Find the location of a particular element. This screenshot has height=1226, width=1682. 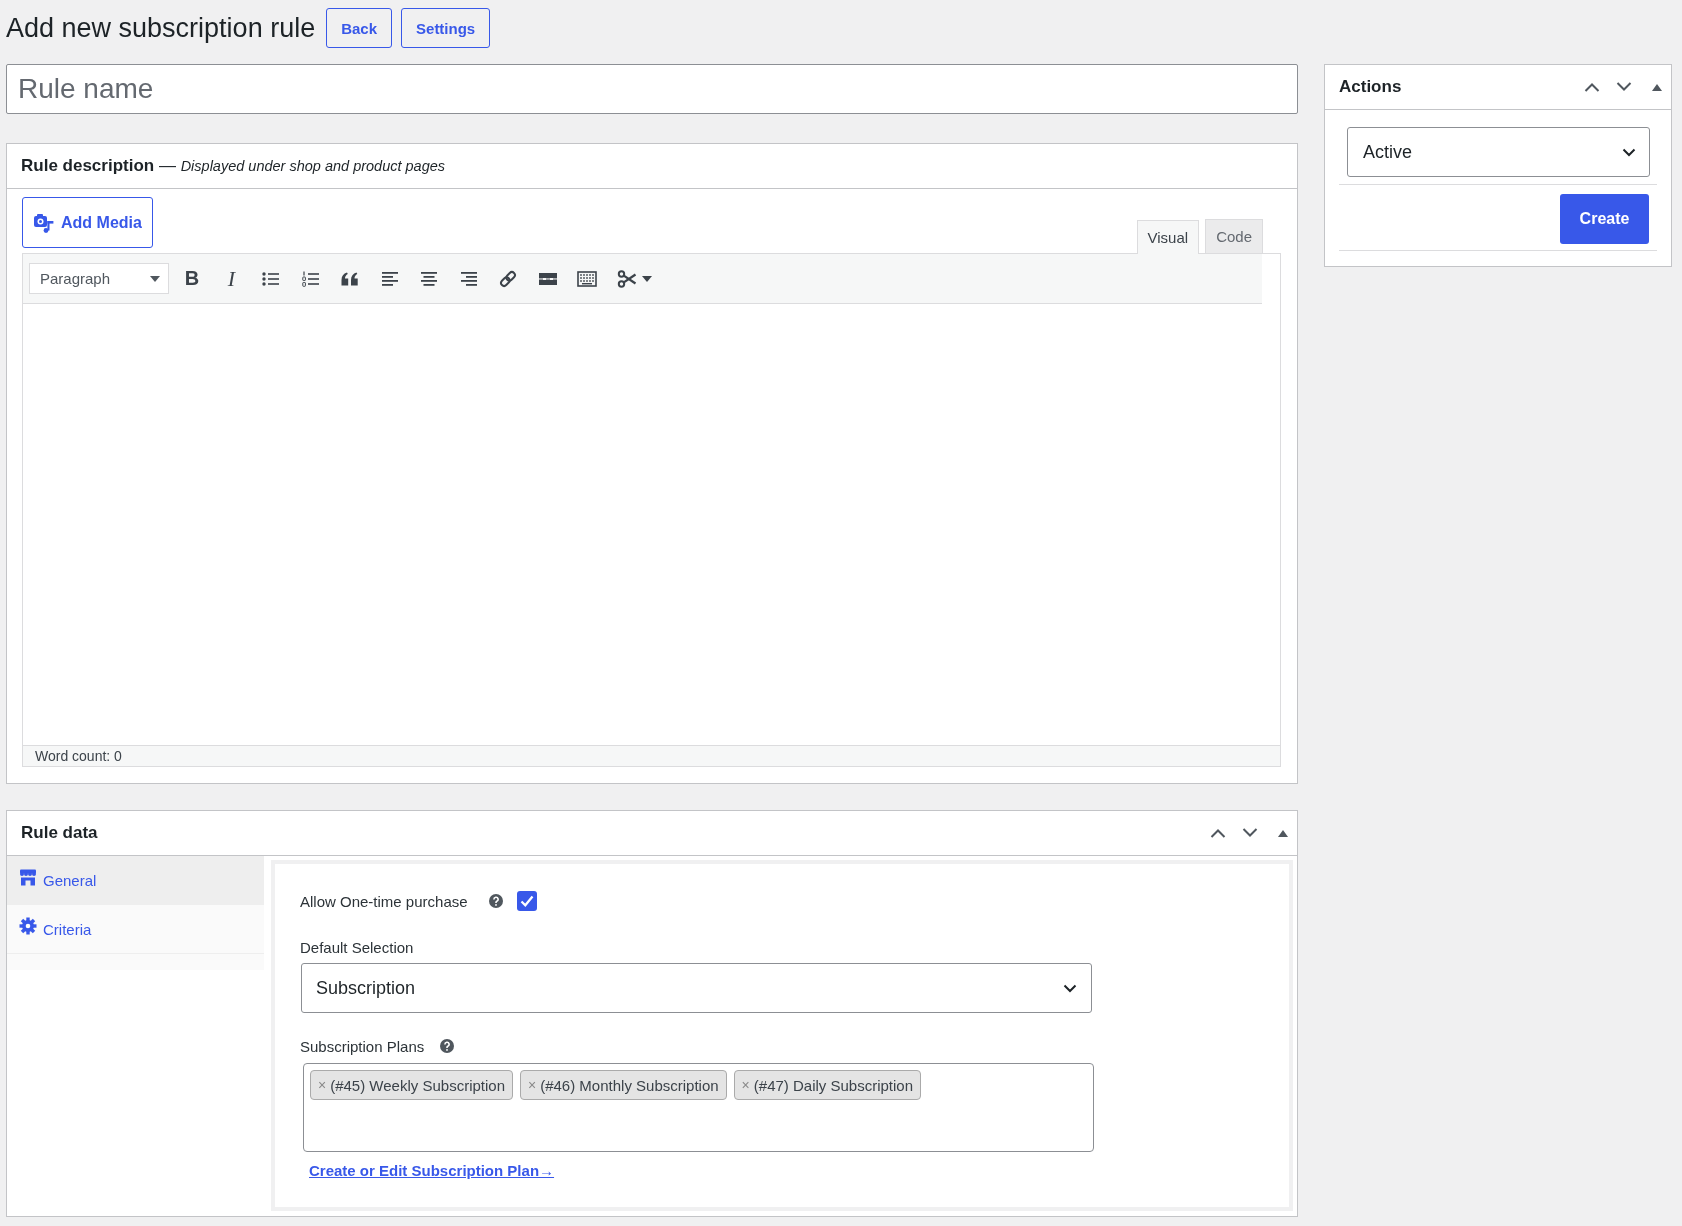

italic-button: I is located at coordinates (231, 278).